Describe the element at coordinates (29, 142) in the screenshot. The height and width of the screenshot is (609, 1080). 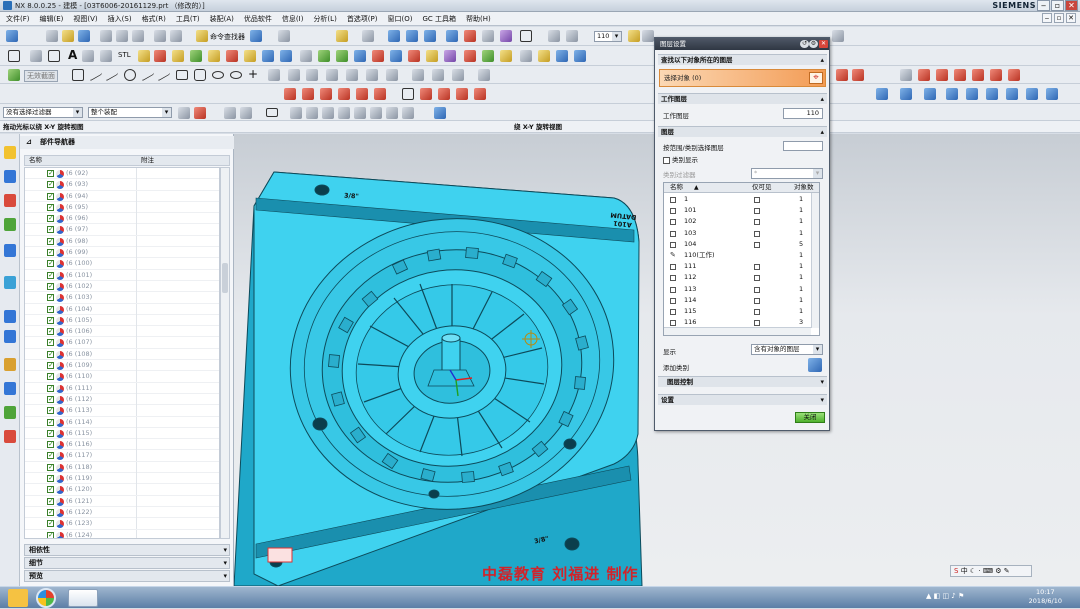
I see `pin-icon: ⊿` at that location.